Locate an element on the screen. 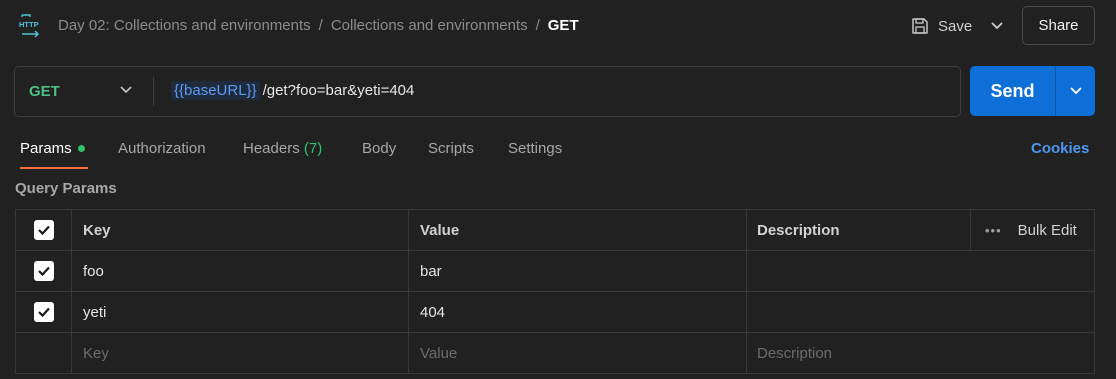 Image resolution: width=1116 pixels, height=379 pixels. tab-headers: Headers (7) is located at coordinates (282, 148).